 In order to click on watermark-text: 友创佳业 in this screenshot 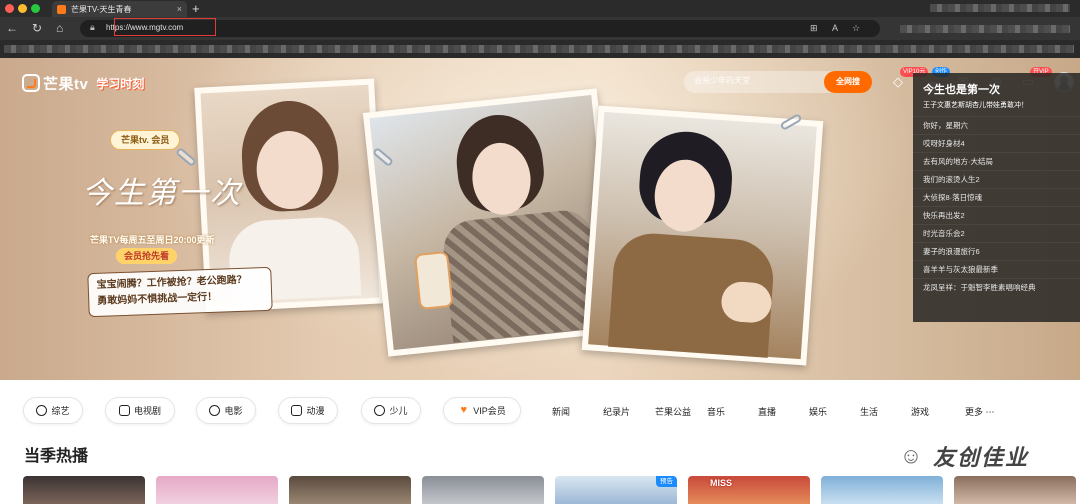, I will do `click(981, 457)`.